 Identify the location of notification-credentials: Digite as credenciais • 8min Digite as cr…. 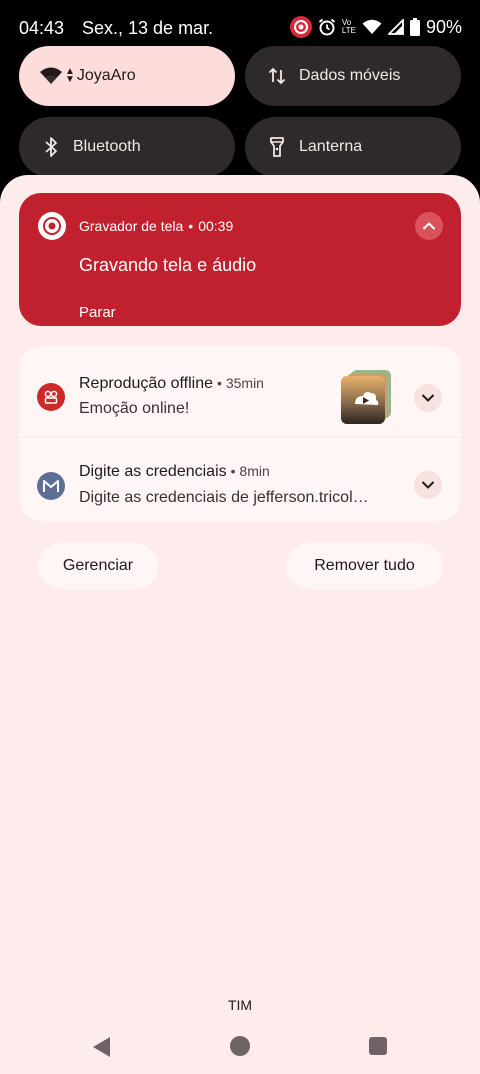
(240, 479).